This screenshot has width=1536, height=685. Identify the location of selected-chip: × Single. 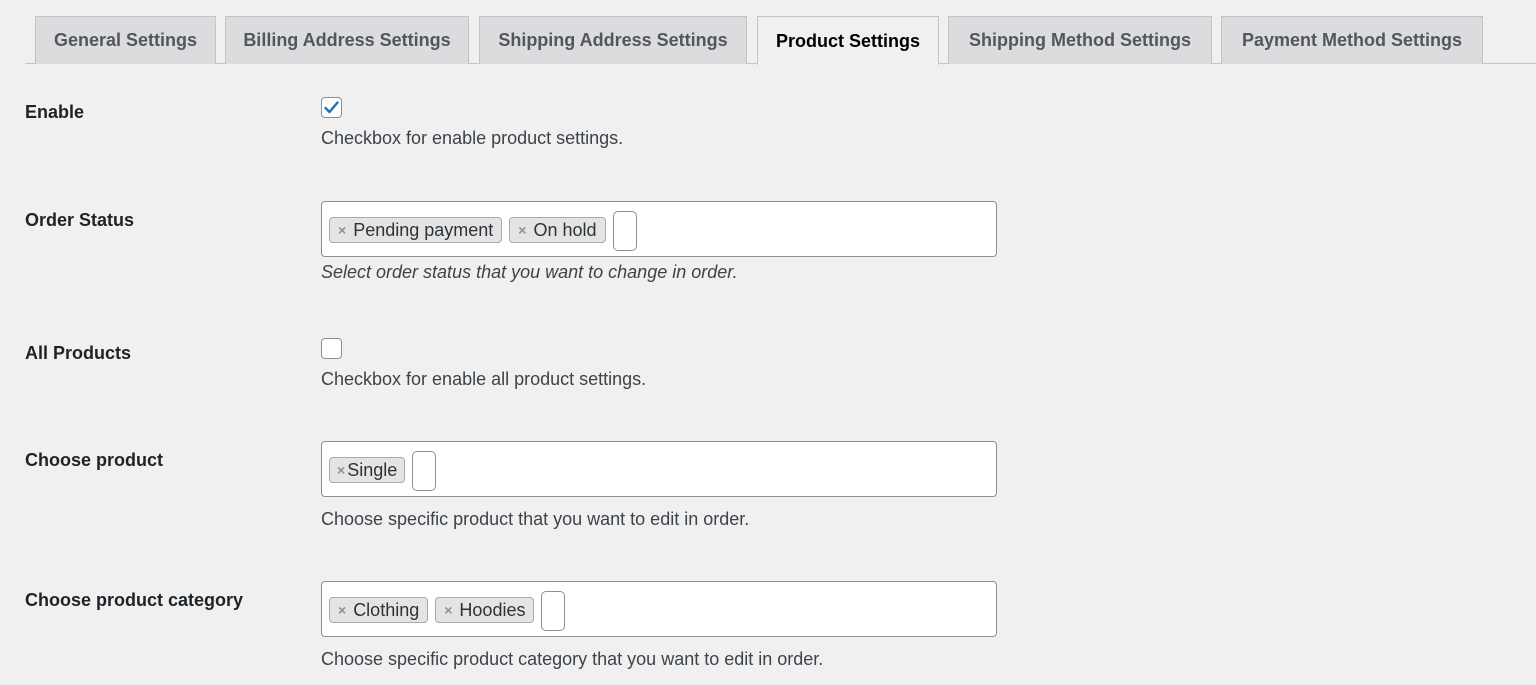
(367, 470).